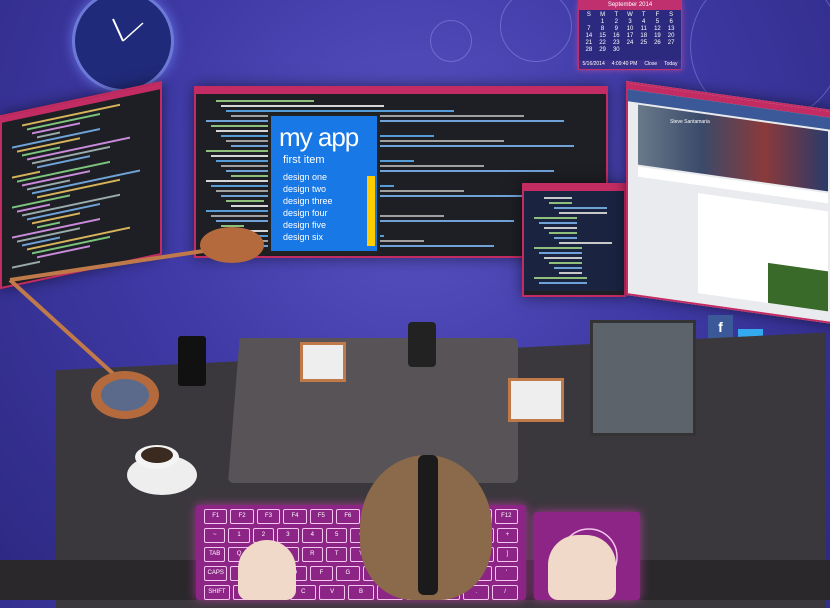 This screenshot has height=608, width=830. I want to click on calendar-today-button: Today, so click(670, 64).